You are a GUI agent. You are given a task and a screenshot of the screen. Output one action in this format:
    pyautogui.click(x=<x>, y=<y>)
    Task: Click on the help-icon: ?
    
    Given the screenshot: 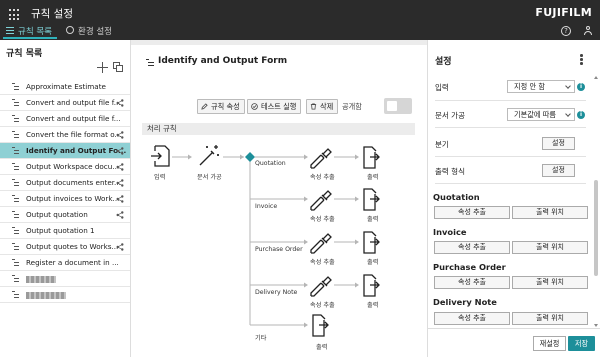 What is the action you would take?
    pyautogui.click(x=566, y=31)
    